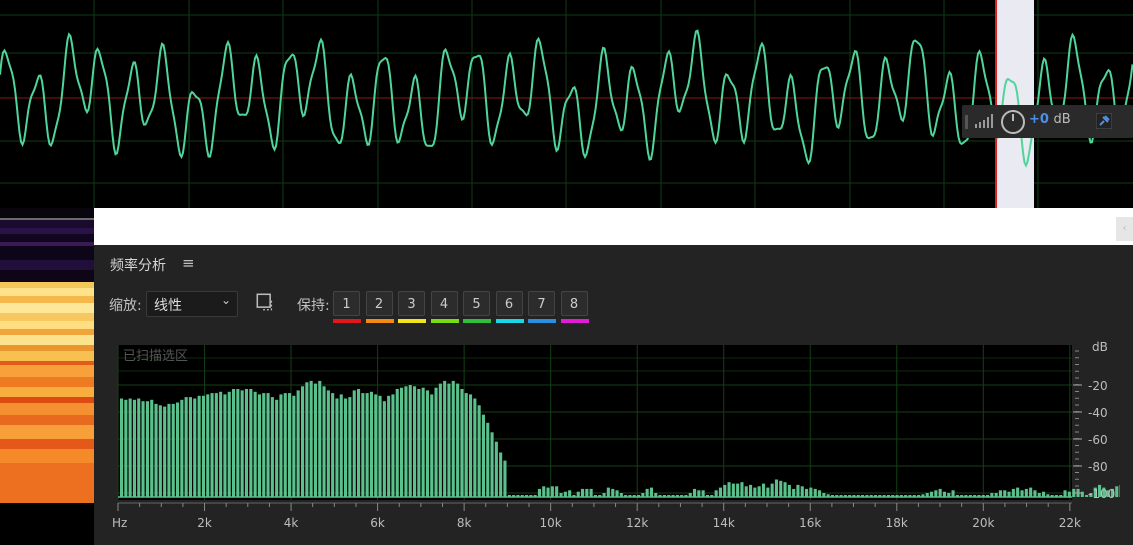  I want to click on volume-knob-icon, so click(1013, 122).